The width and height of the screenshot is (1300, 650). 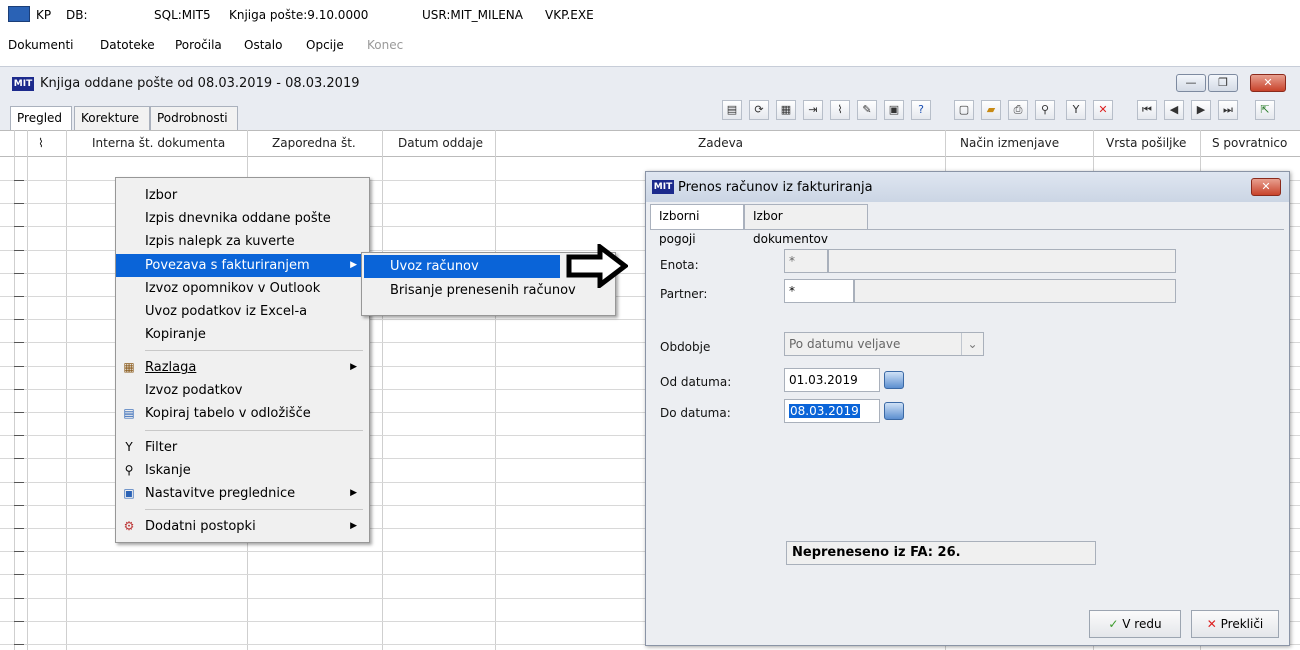 I want to click on refresh-icon: ⟳, so click(x=759, y=110).